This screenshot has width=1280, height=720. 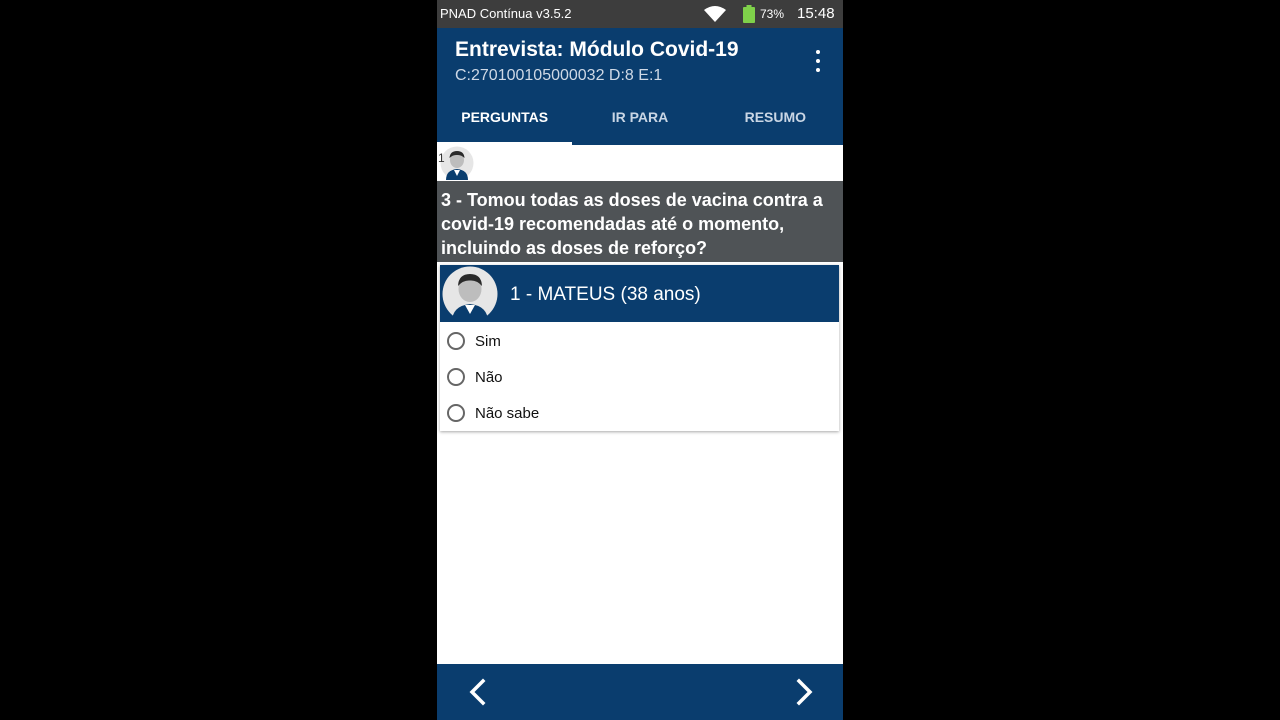 What do you see at coordinates (507, 413) in the screenshot?
I see `option-label: Não sabe` at bounding box center [507, 413].